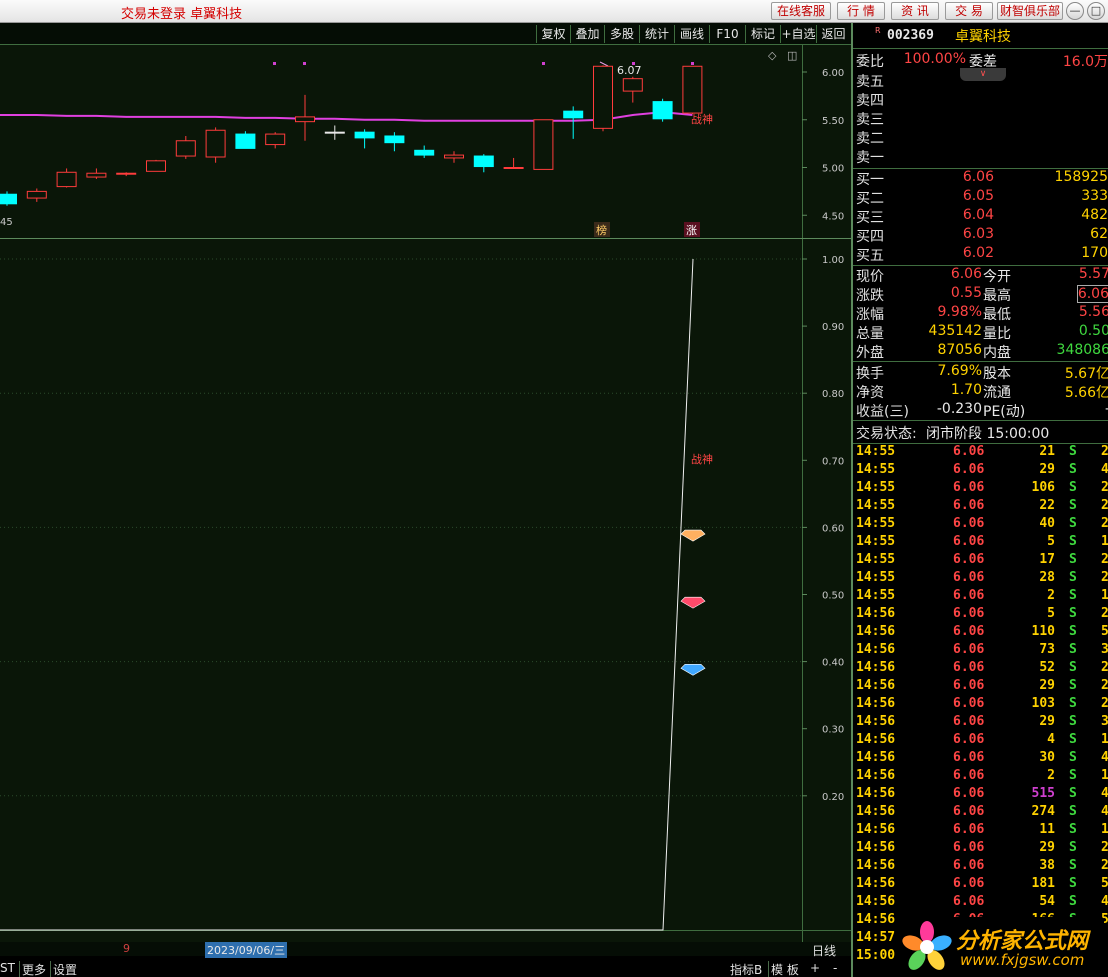 This screenshot has height=977, width=1108. I want to click on tool-watchlist-button: +自选, so click(798, 34).